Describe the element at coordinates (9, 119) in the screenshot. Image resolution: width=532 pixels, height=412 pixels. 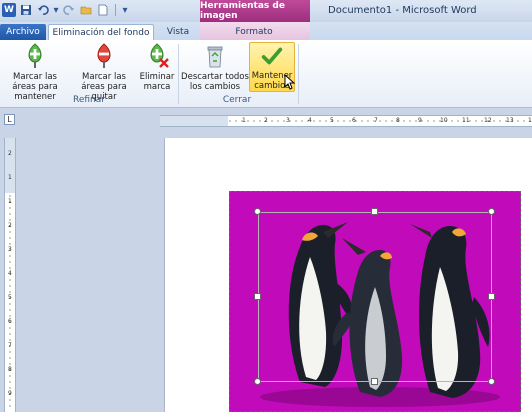
I see `tab-stop-icon: L` at that location.